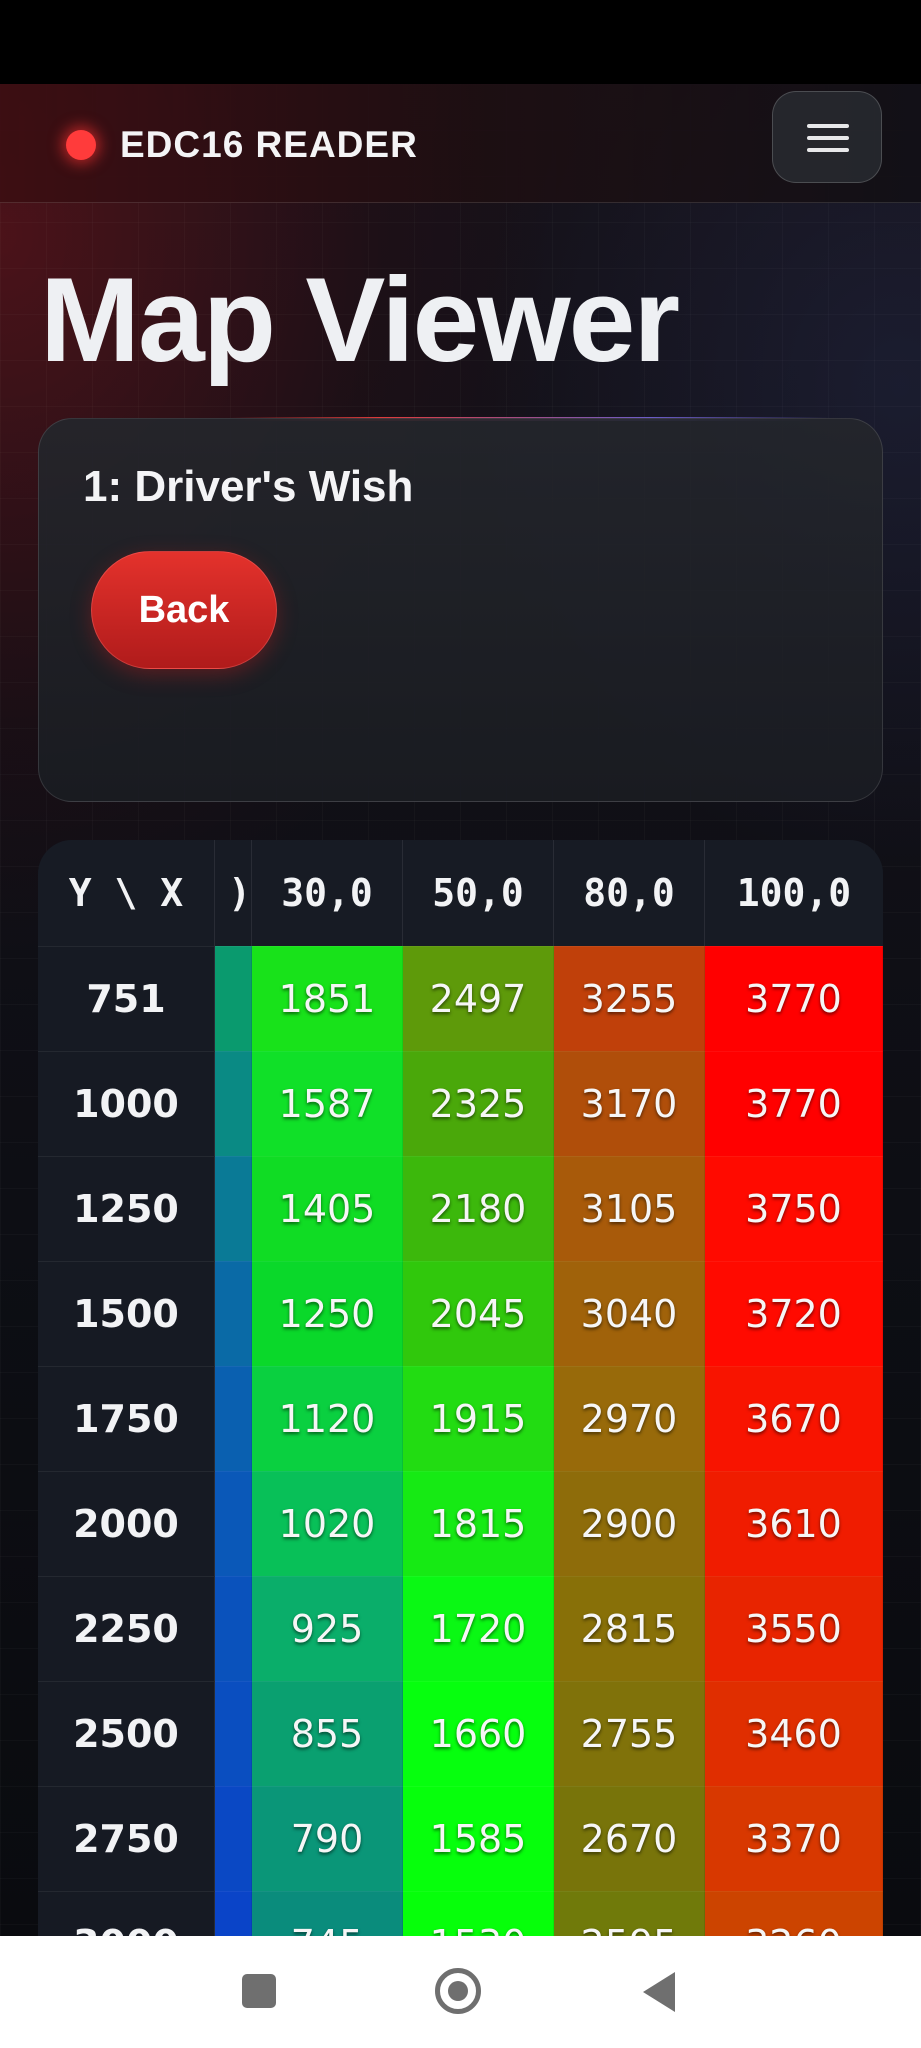 This screenshot has height=2048, width=921. I want to click on table-cell: 2595, so click(629, 1913).